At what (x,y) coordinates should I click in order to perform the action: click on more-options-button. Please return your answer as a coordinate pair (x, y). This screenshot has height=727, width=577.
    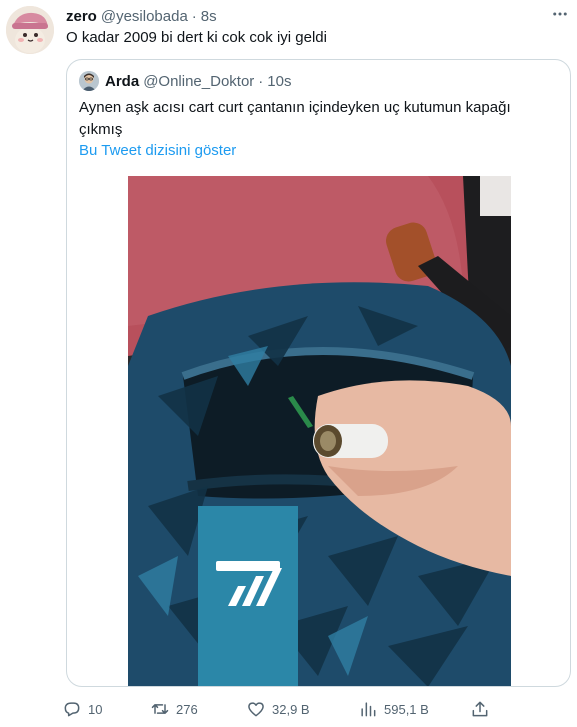
    Looking at the image, I should click on (560, 14).